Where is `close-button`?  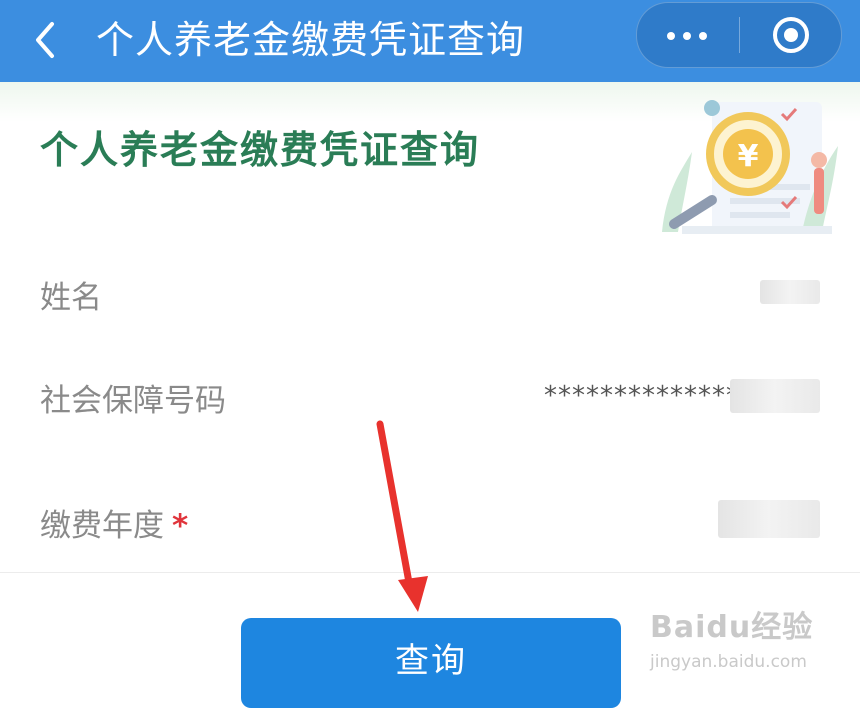 close-button is located at coordinates (791, 35).